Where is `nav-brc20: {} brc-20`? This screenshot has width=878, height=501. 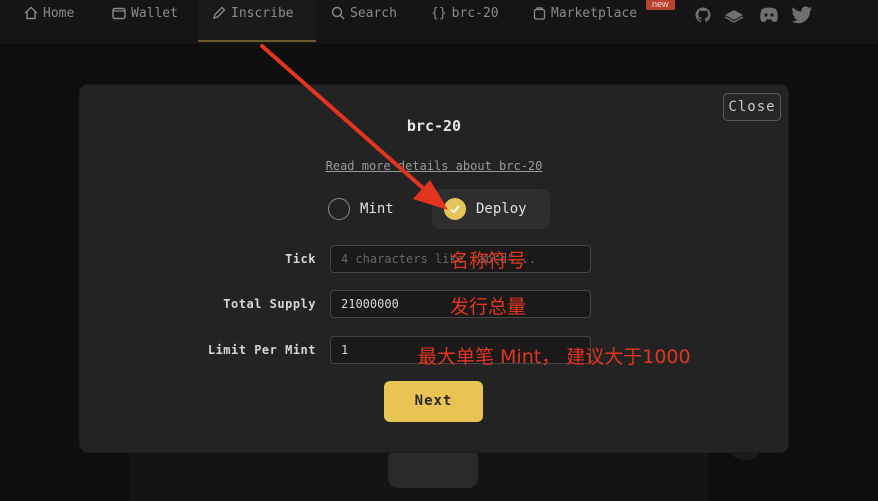 nav-brc20: {} brc-20 is located at coordinates (465, 21).